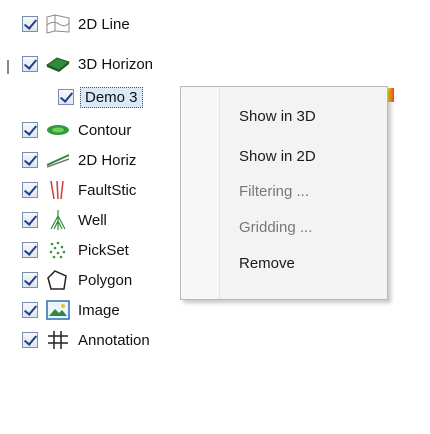 The height and width of the screenshot is (434, 430). Describe the element at coordinates (114, 340) in the screenshot. I see `tree-item-label: Annotation` at that location.